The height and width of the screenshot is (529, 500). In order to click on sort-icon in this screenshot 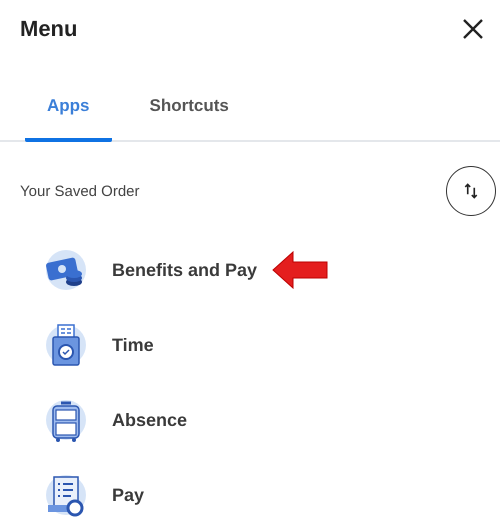, I will do `click(471, 191)`.